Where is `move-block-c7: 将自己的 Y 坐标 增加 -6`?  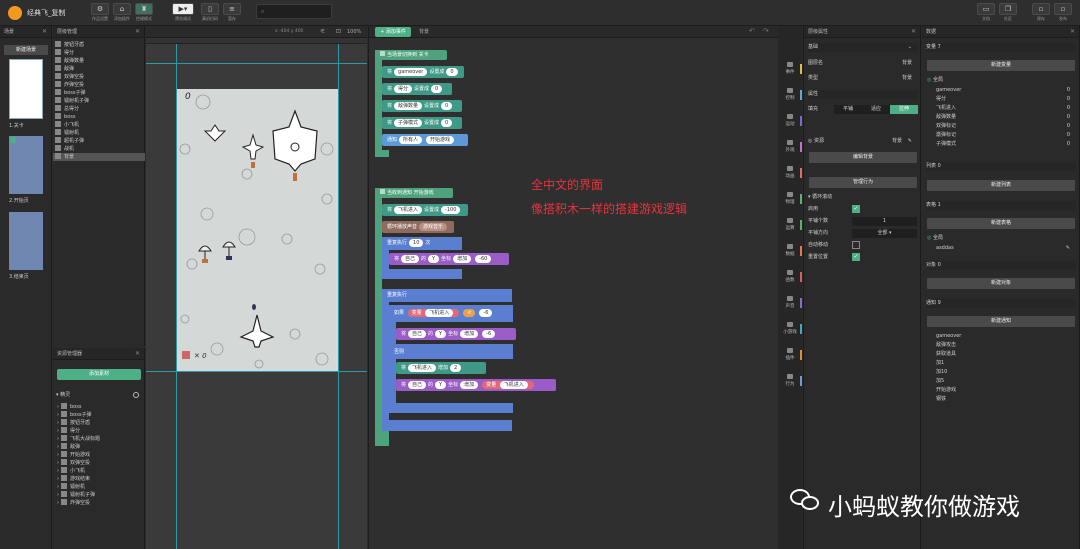
move-block-c7: 将自己的 Y 坐标 增加 -6 is located at coordinates (456, 334).